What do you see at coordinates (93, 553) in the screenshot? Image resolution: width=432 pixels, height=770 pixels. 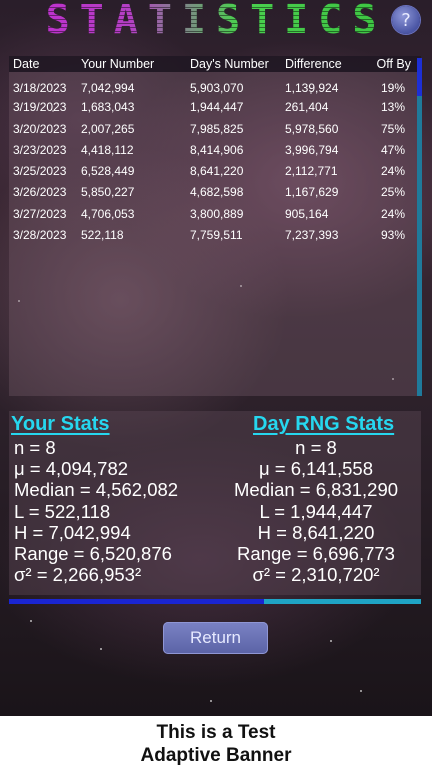 I see `your-stat-range: Range = 6,520,876` at bounding box center [93, 553].